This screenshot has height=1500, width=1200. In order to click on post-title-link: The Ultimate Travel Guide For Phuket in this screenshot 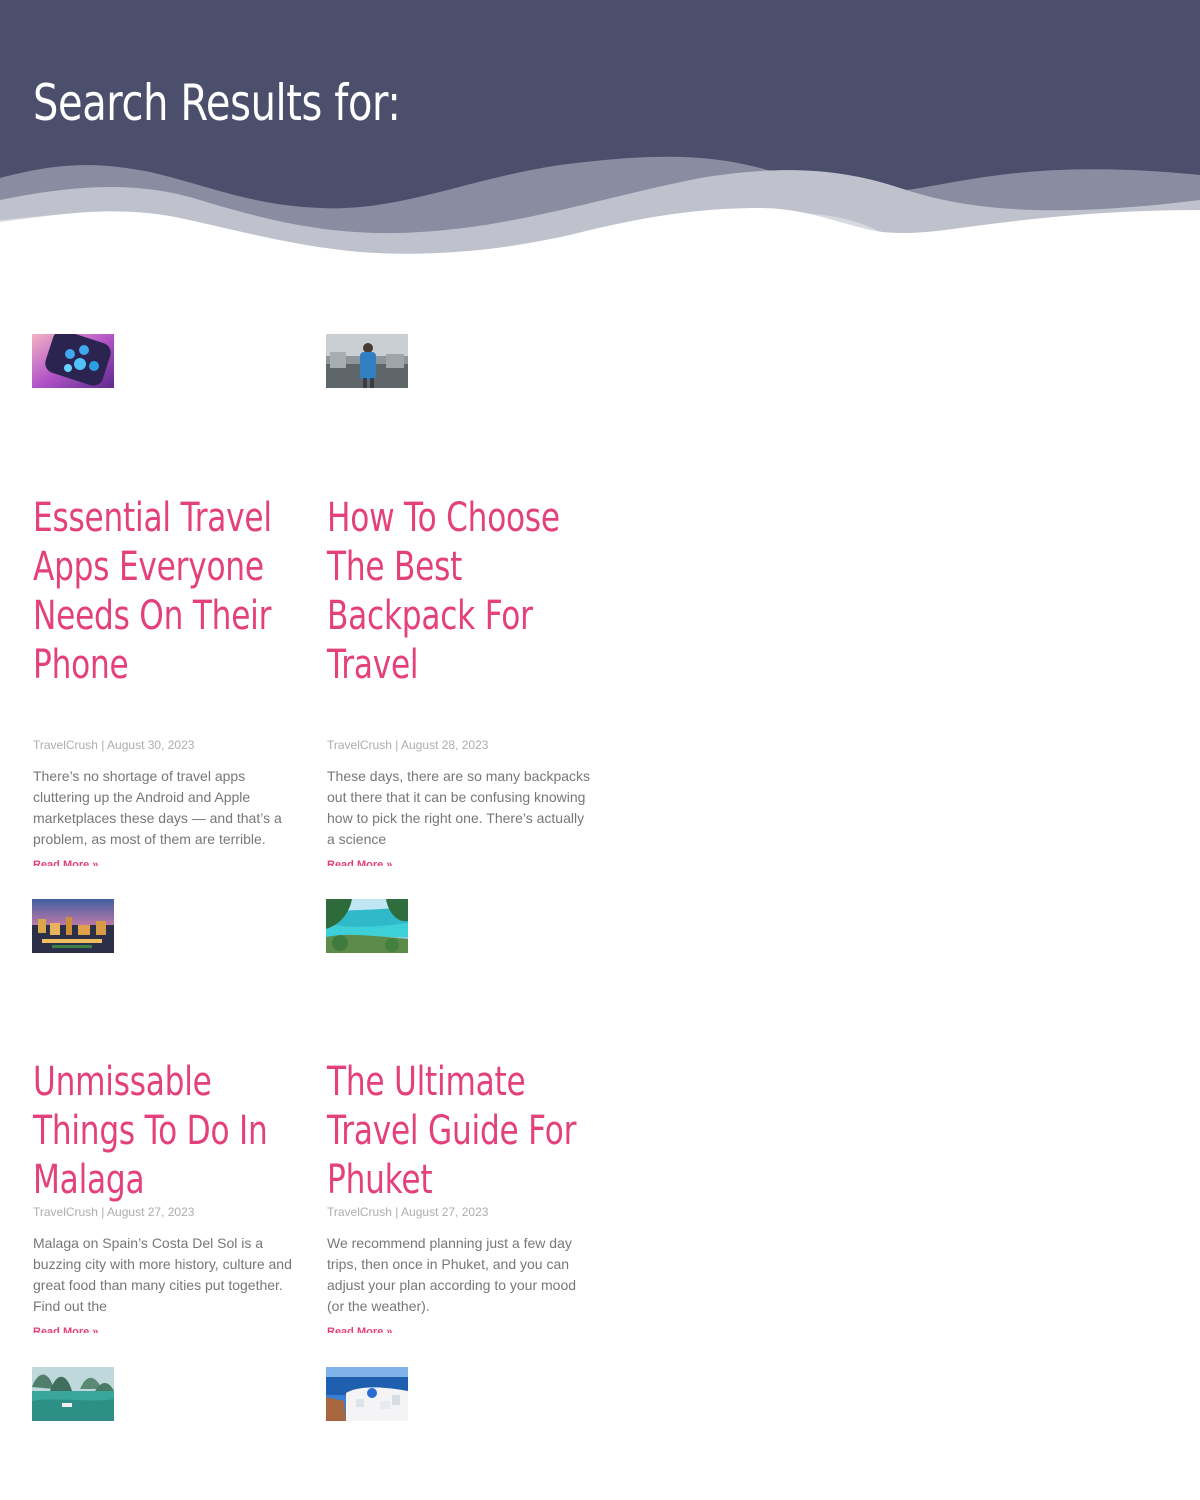, I will do `click(451, 1131)`.